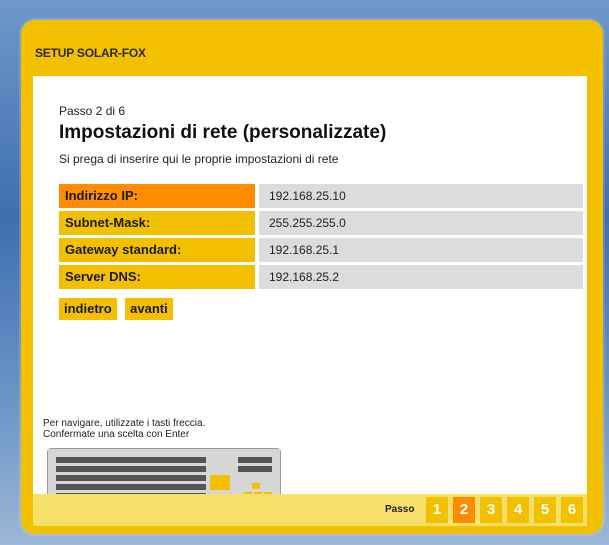 The image size is (609, 545). Describe the element at coordinates (223, 132) in the screenshot. I see `page-title: Impostazioni di rete (personalizzate)` at that location.